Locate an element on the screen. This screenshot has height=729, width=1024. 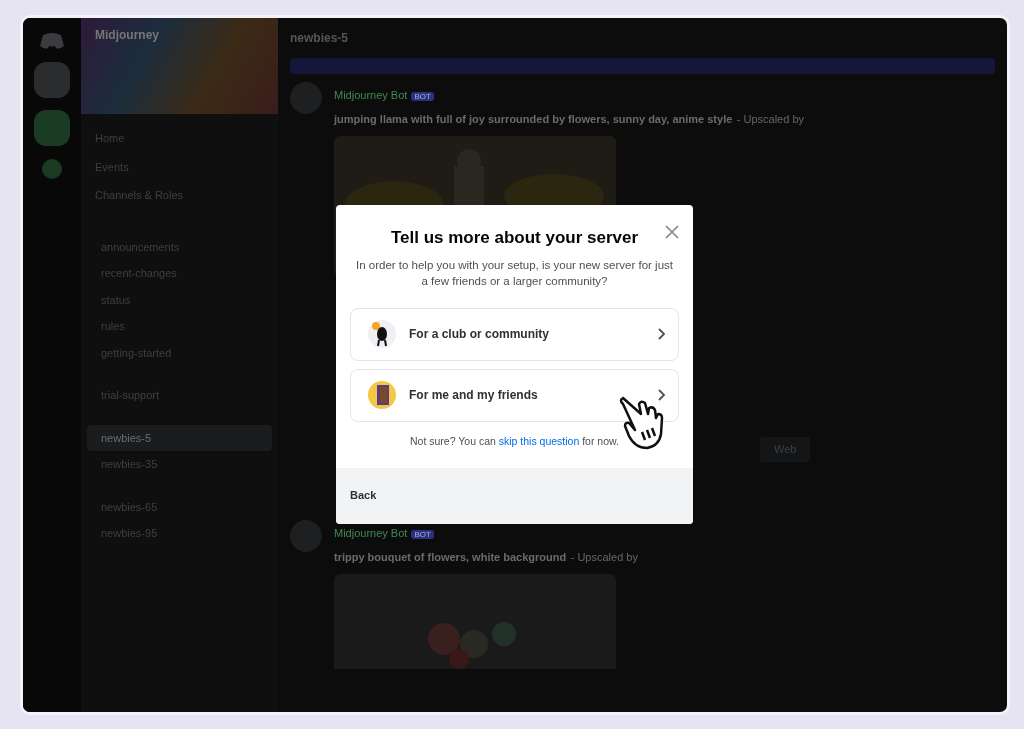
hint-text: Not sure? You can skip this question for now. is located at coordinates (514, 441).